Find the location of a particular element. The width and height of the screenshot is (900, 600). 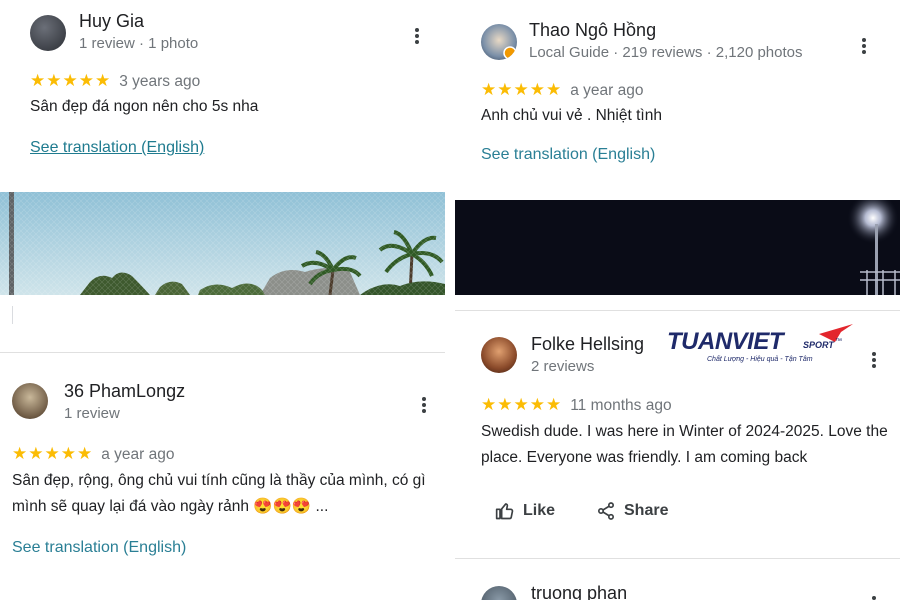

share-label: Share is located at coordinates (646, 510).